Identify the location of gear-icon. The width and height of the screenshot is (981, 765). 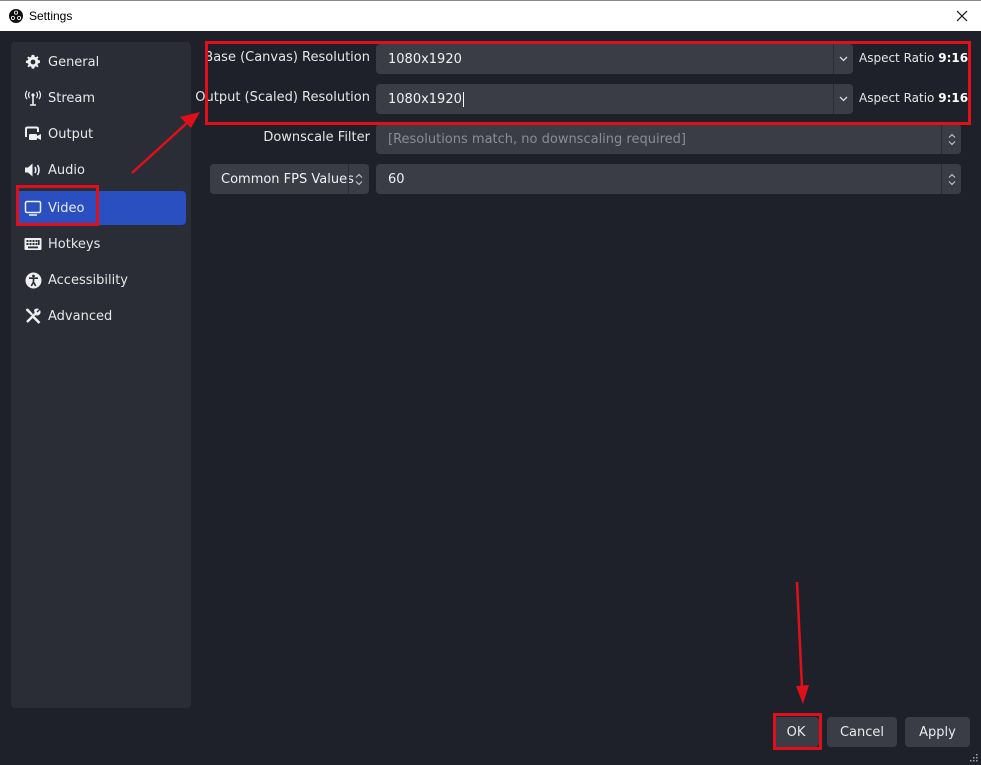
(33, 62).